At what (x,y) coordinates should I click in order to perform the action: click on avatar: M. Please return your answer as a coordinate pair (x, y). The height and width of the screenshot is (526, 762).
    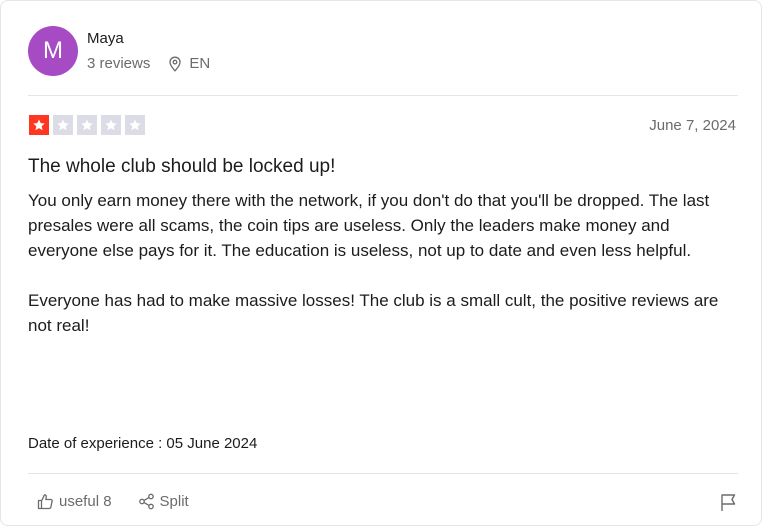
    Looking at the image, I should click on (53, 51).